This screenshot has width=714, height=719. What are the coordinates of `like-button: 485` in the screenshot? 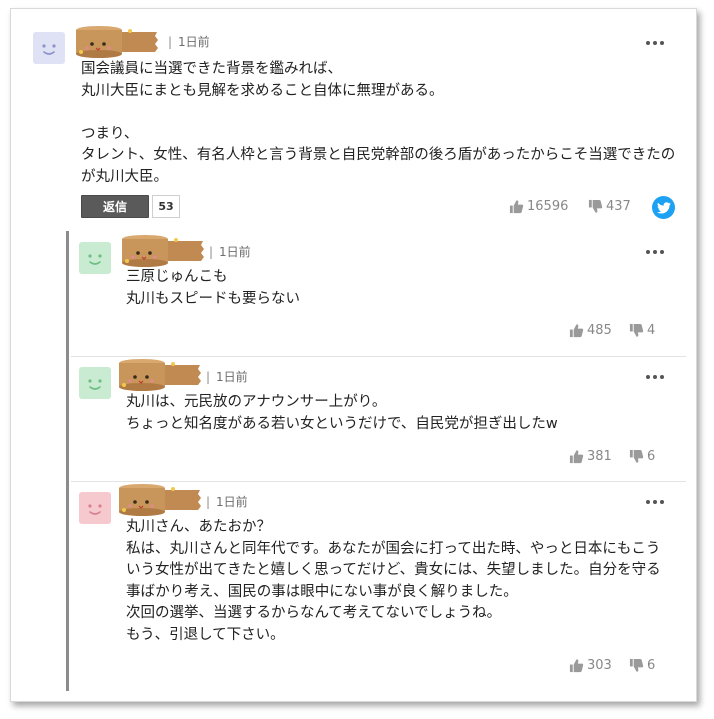 It's located at (590, 330).